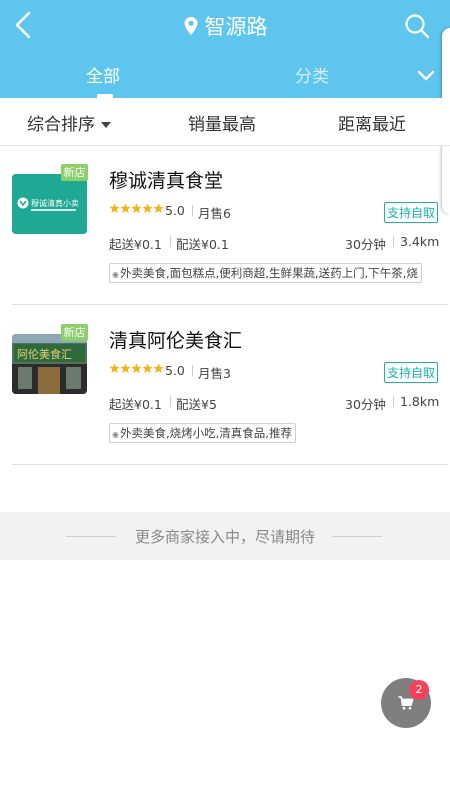  Describe the element at coordinates (225, 76) in the screenshot. I see `category-tabs: 全部 分类` at that location.